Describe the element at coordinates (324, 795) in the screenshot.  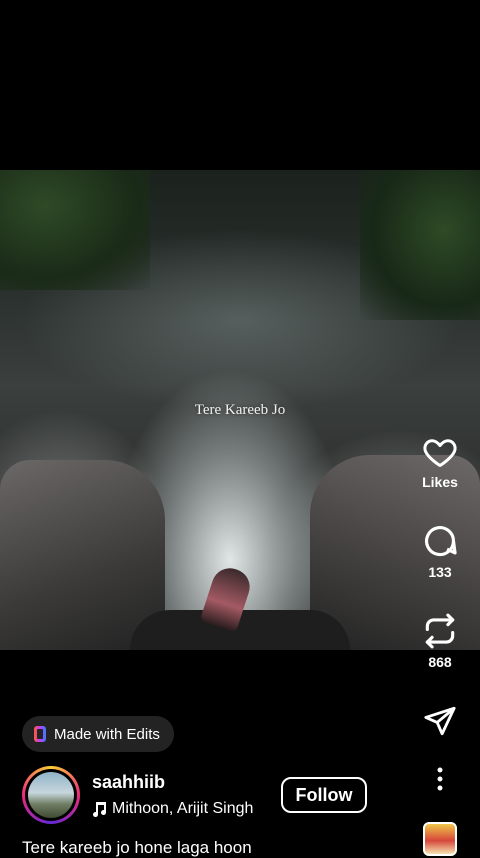
I see `follow-button: Follow` at that location.